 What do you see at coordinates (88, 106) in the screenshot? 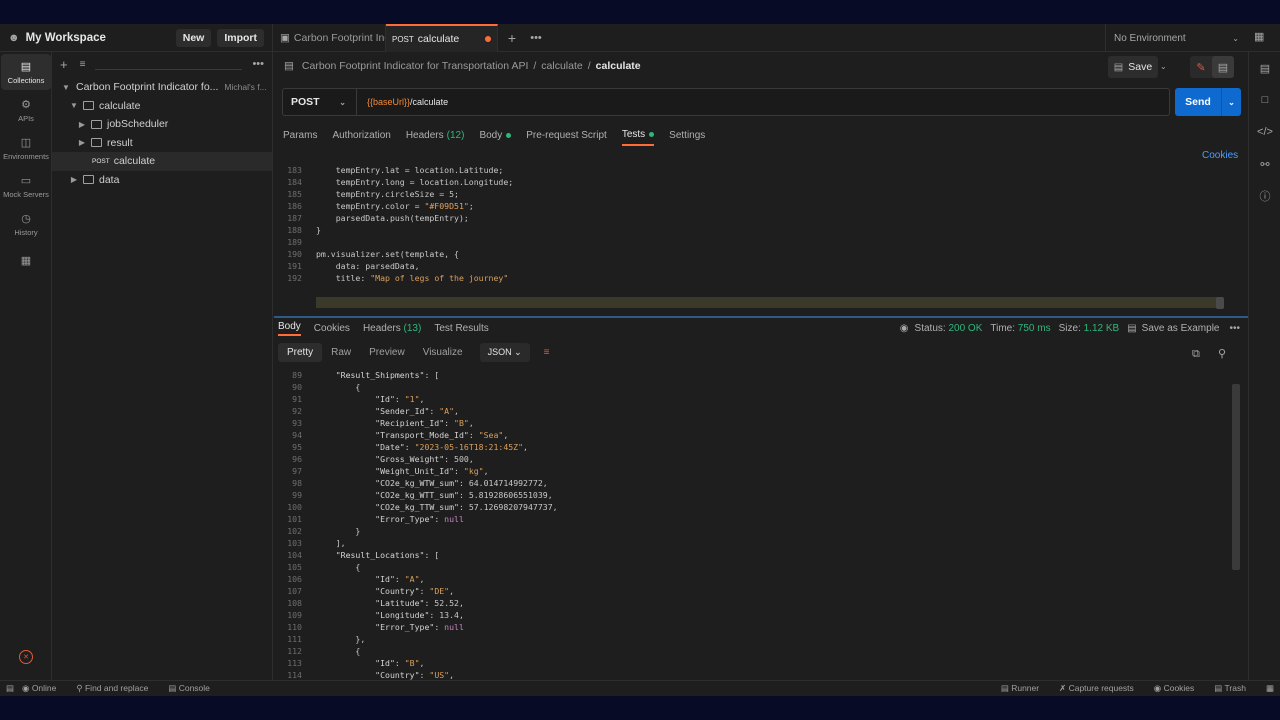
I see `folder-icon` at bounding box center [88, 106].